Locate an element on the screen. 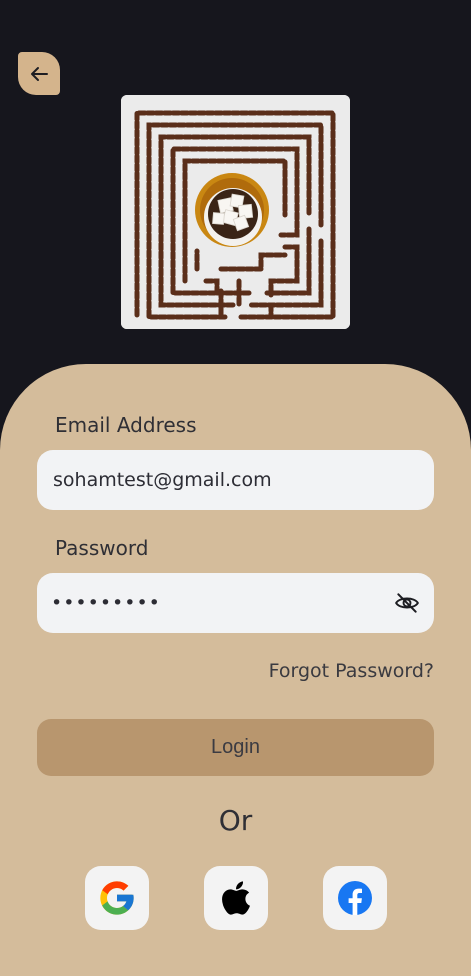 This screenshot has height=976, width=471. google-icon is located at coordinates (117, 898).